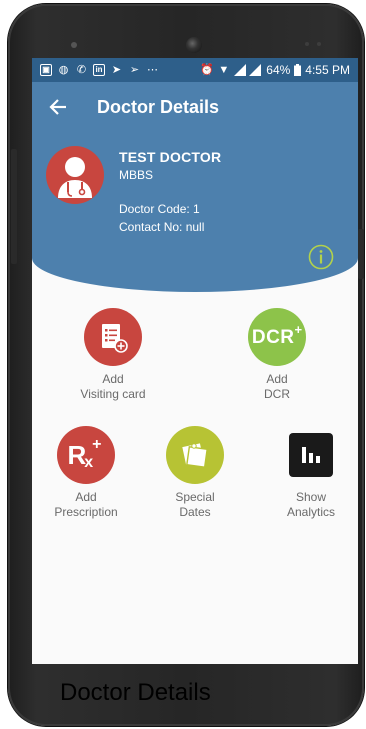 The width and height of the screenshot is (366, 729). What do you see at coordinates (74, 45) in the screenshot?
I see `proximity-sensor` at bounding box center [74, 45].